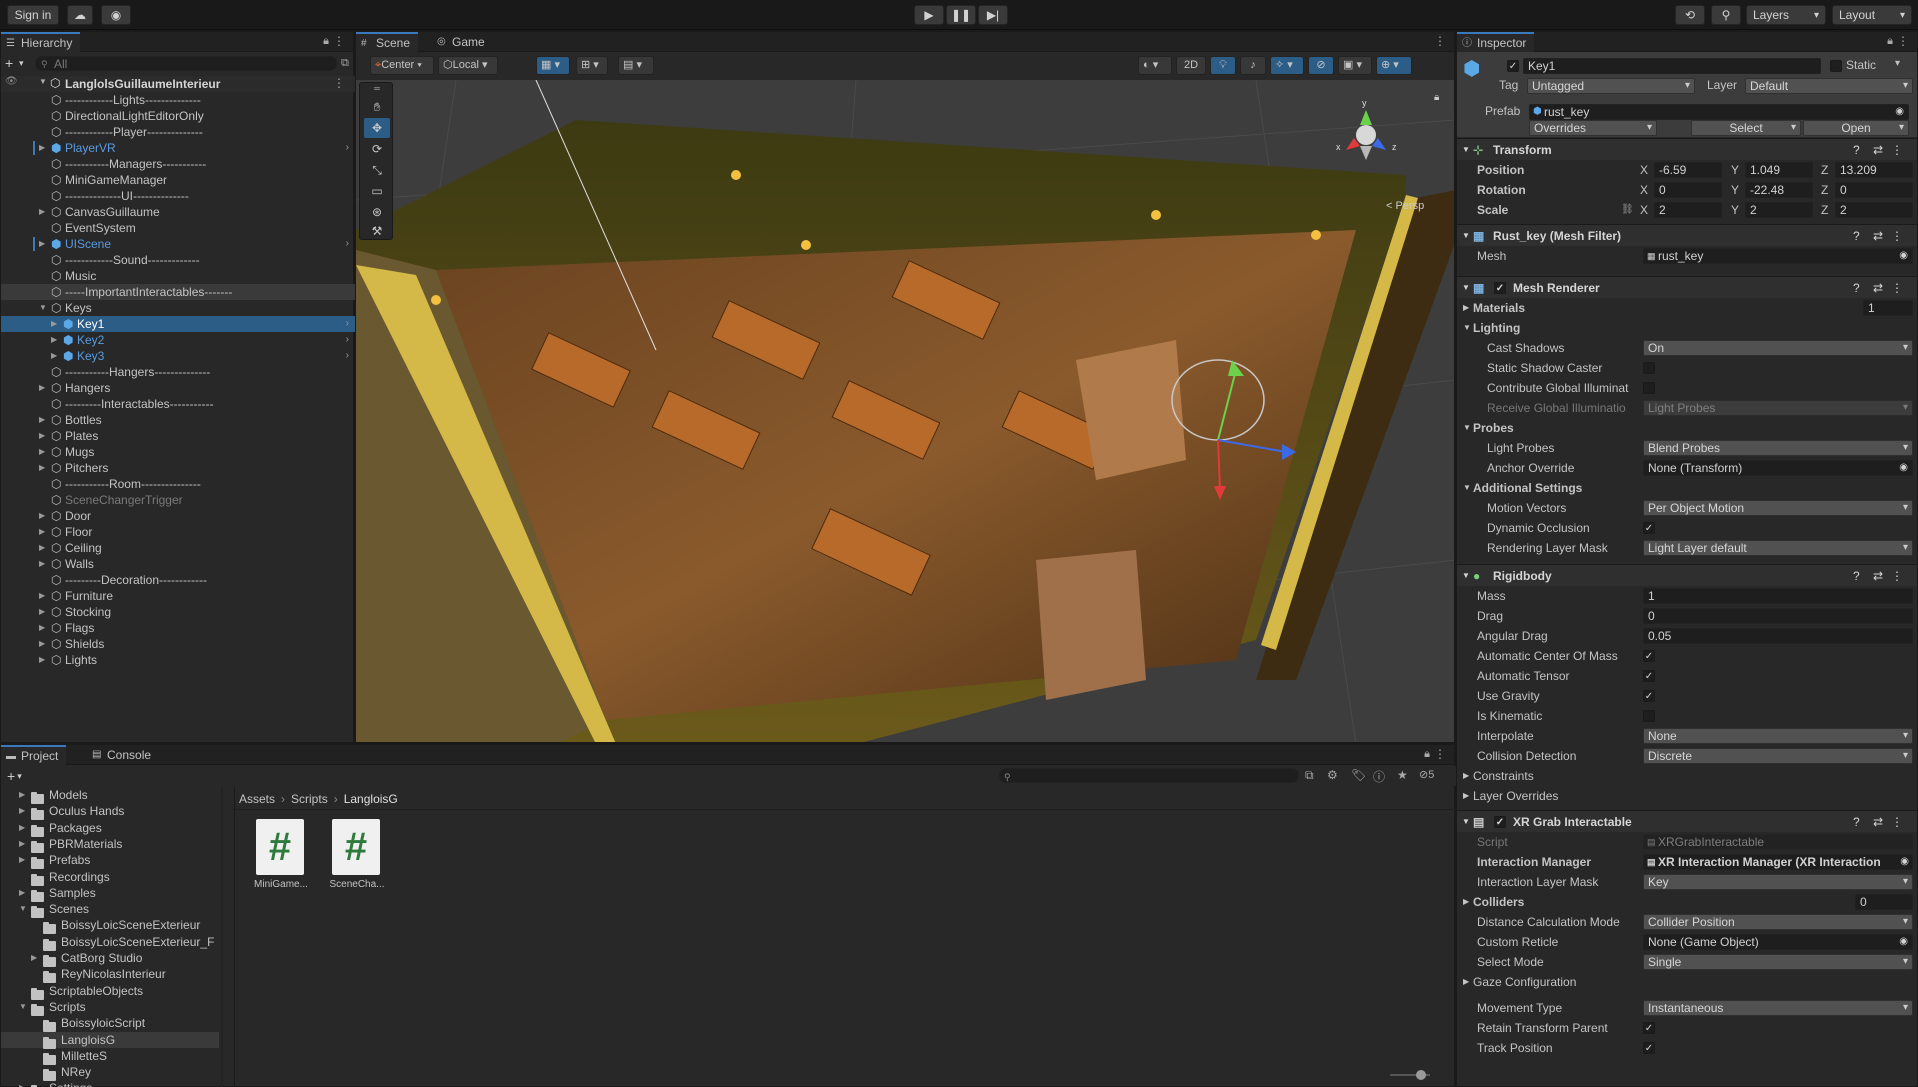 This screenshot has height=1087, width=1918. I want to click on hierarchy-item: ▶ ⬡ Plates, so click(178, 436).